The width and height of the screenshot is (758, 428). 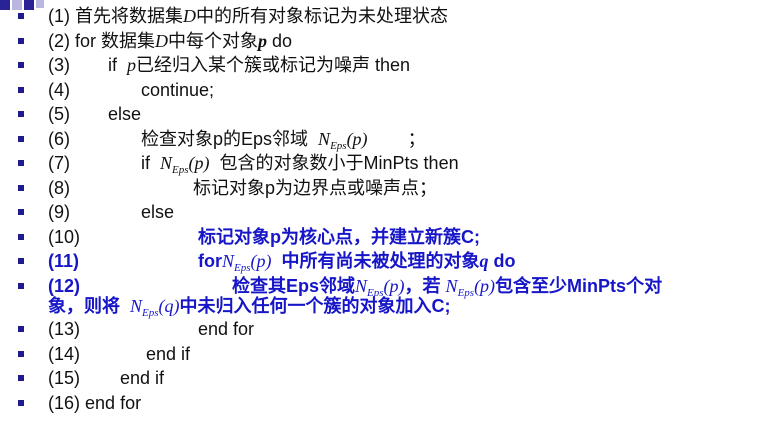 I want to click on line-number: (4), so click(x=59, y=90).